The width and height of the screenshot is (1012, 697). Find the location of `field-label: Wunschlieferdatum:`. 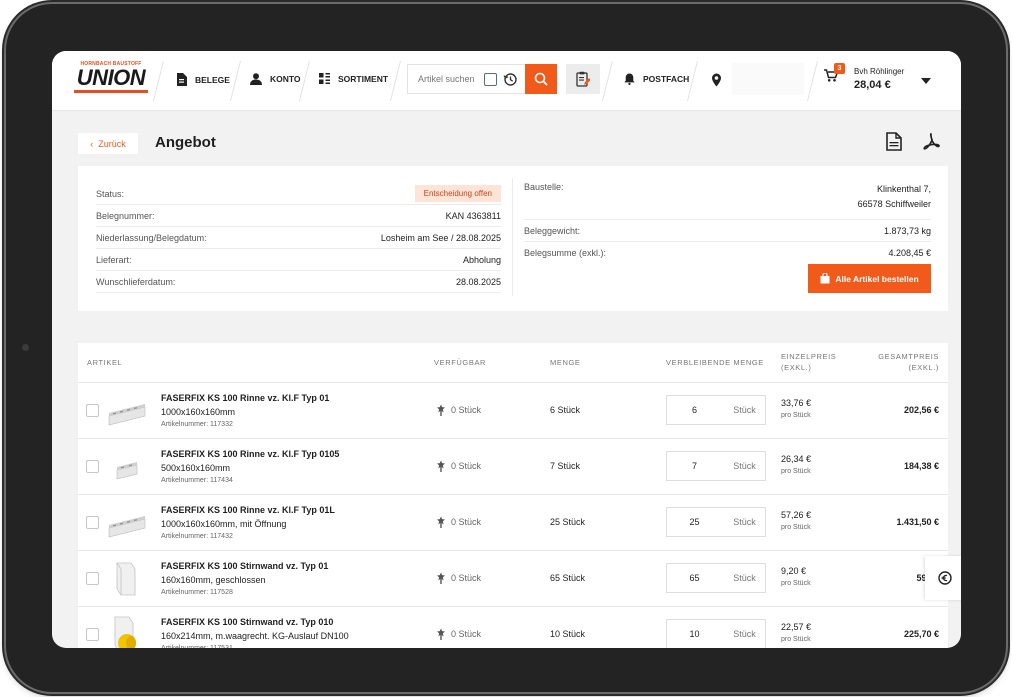

field-label: Wunschlieferdatum: is located at coordinates (136, 281).